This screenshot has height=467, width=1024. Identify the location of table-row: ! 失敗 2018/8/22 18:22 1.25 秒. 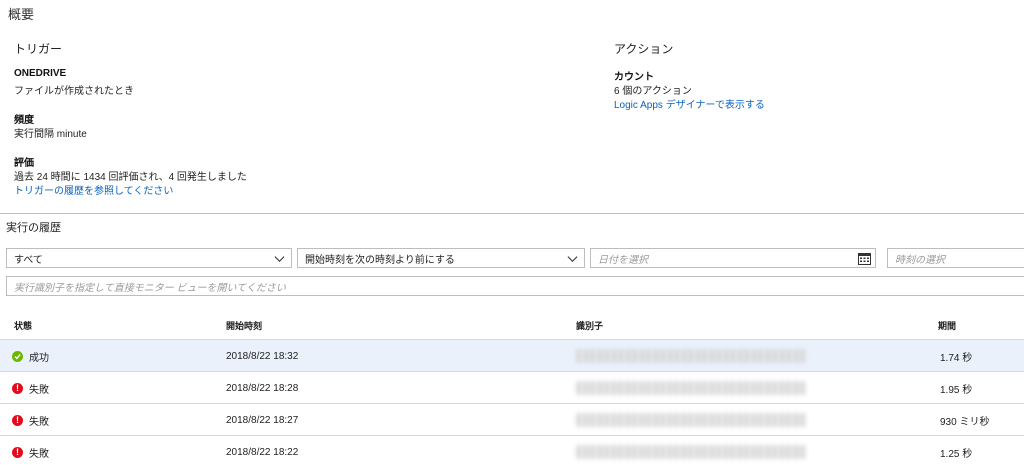
(512, 451).